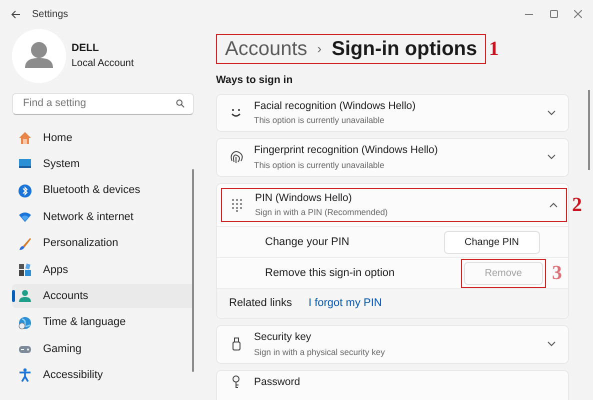  What do you see at coordinates (266, 48) in the screenshot?
I see `breadcrumb-parent: Accounts` at bounding box center [266, 48].